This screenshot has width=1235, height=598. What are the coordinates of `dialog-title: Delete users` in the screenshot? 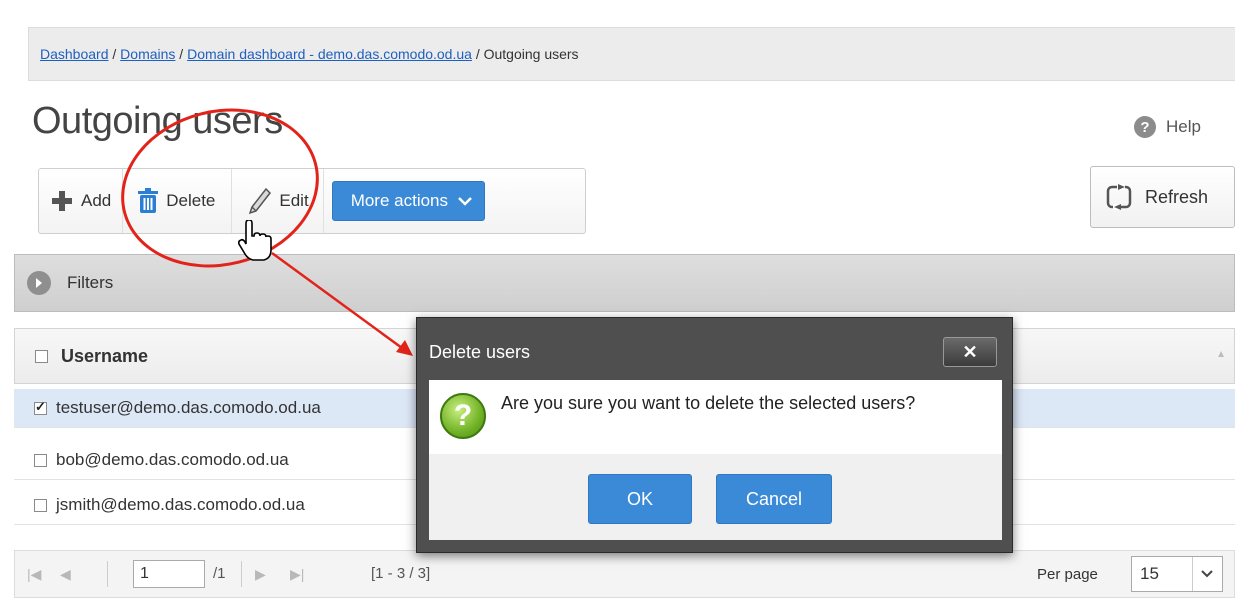 It's located at (480, 352).